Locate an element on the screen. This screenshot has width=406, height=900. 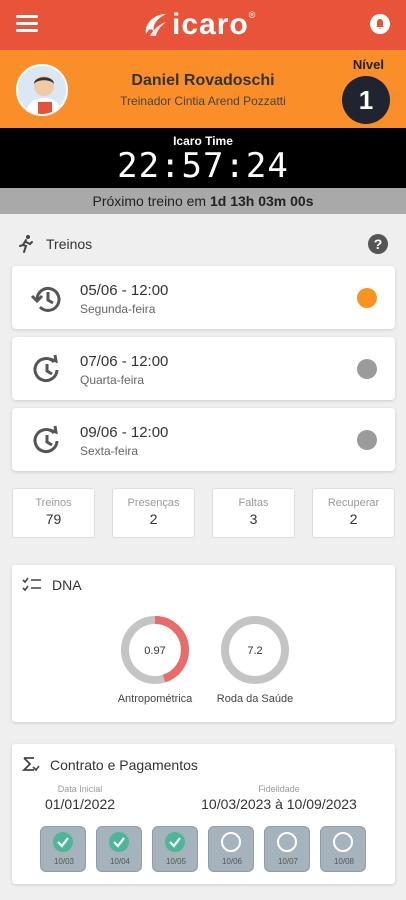
training-card: 09/06 - 12:00 Sexta-feira is located at coordinates (203, 439).